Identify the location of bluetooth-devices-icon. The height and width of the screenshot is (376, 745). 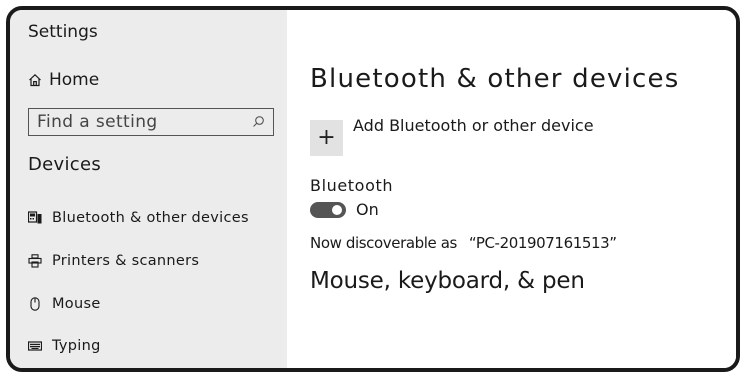
(35, 218).